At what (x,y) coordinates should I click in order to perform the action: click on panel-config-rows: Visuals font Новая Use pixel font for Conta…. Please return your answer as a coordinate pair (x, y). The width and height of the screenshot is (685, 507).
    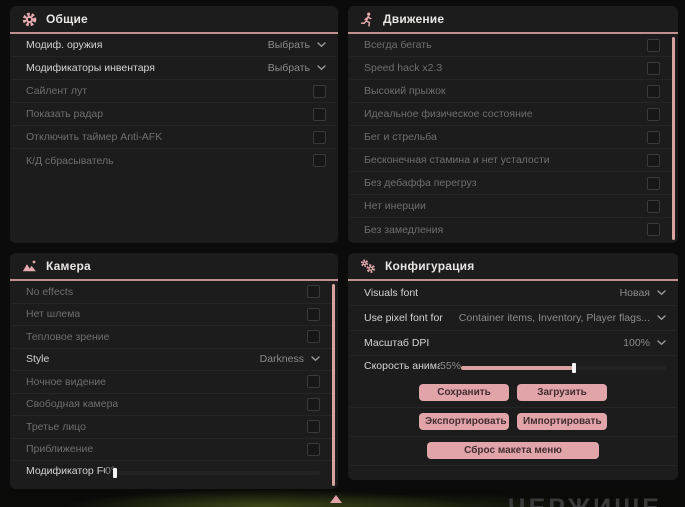
    Looking at the image, I should click on (513, 330).